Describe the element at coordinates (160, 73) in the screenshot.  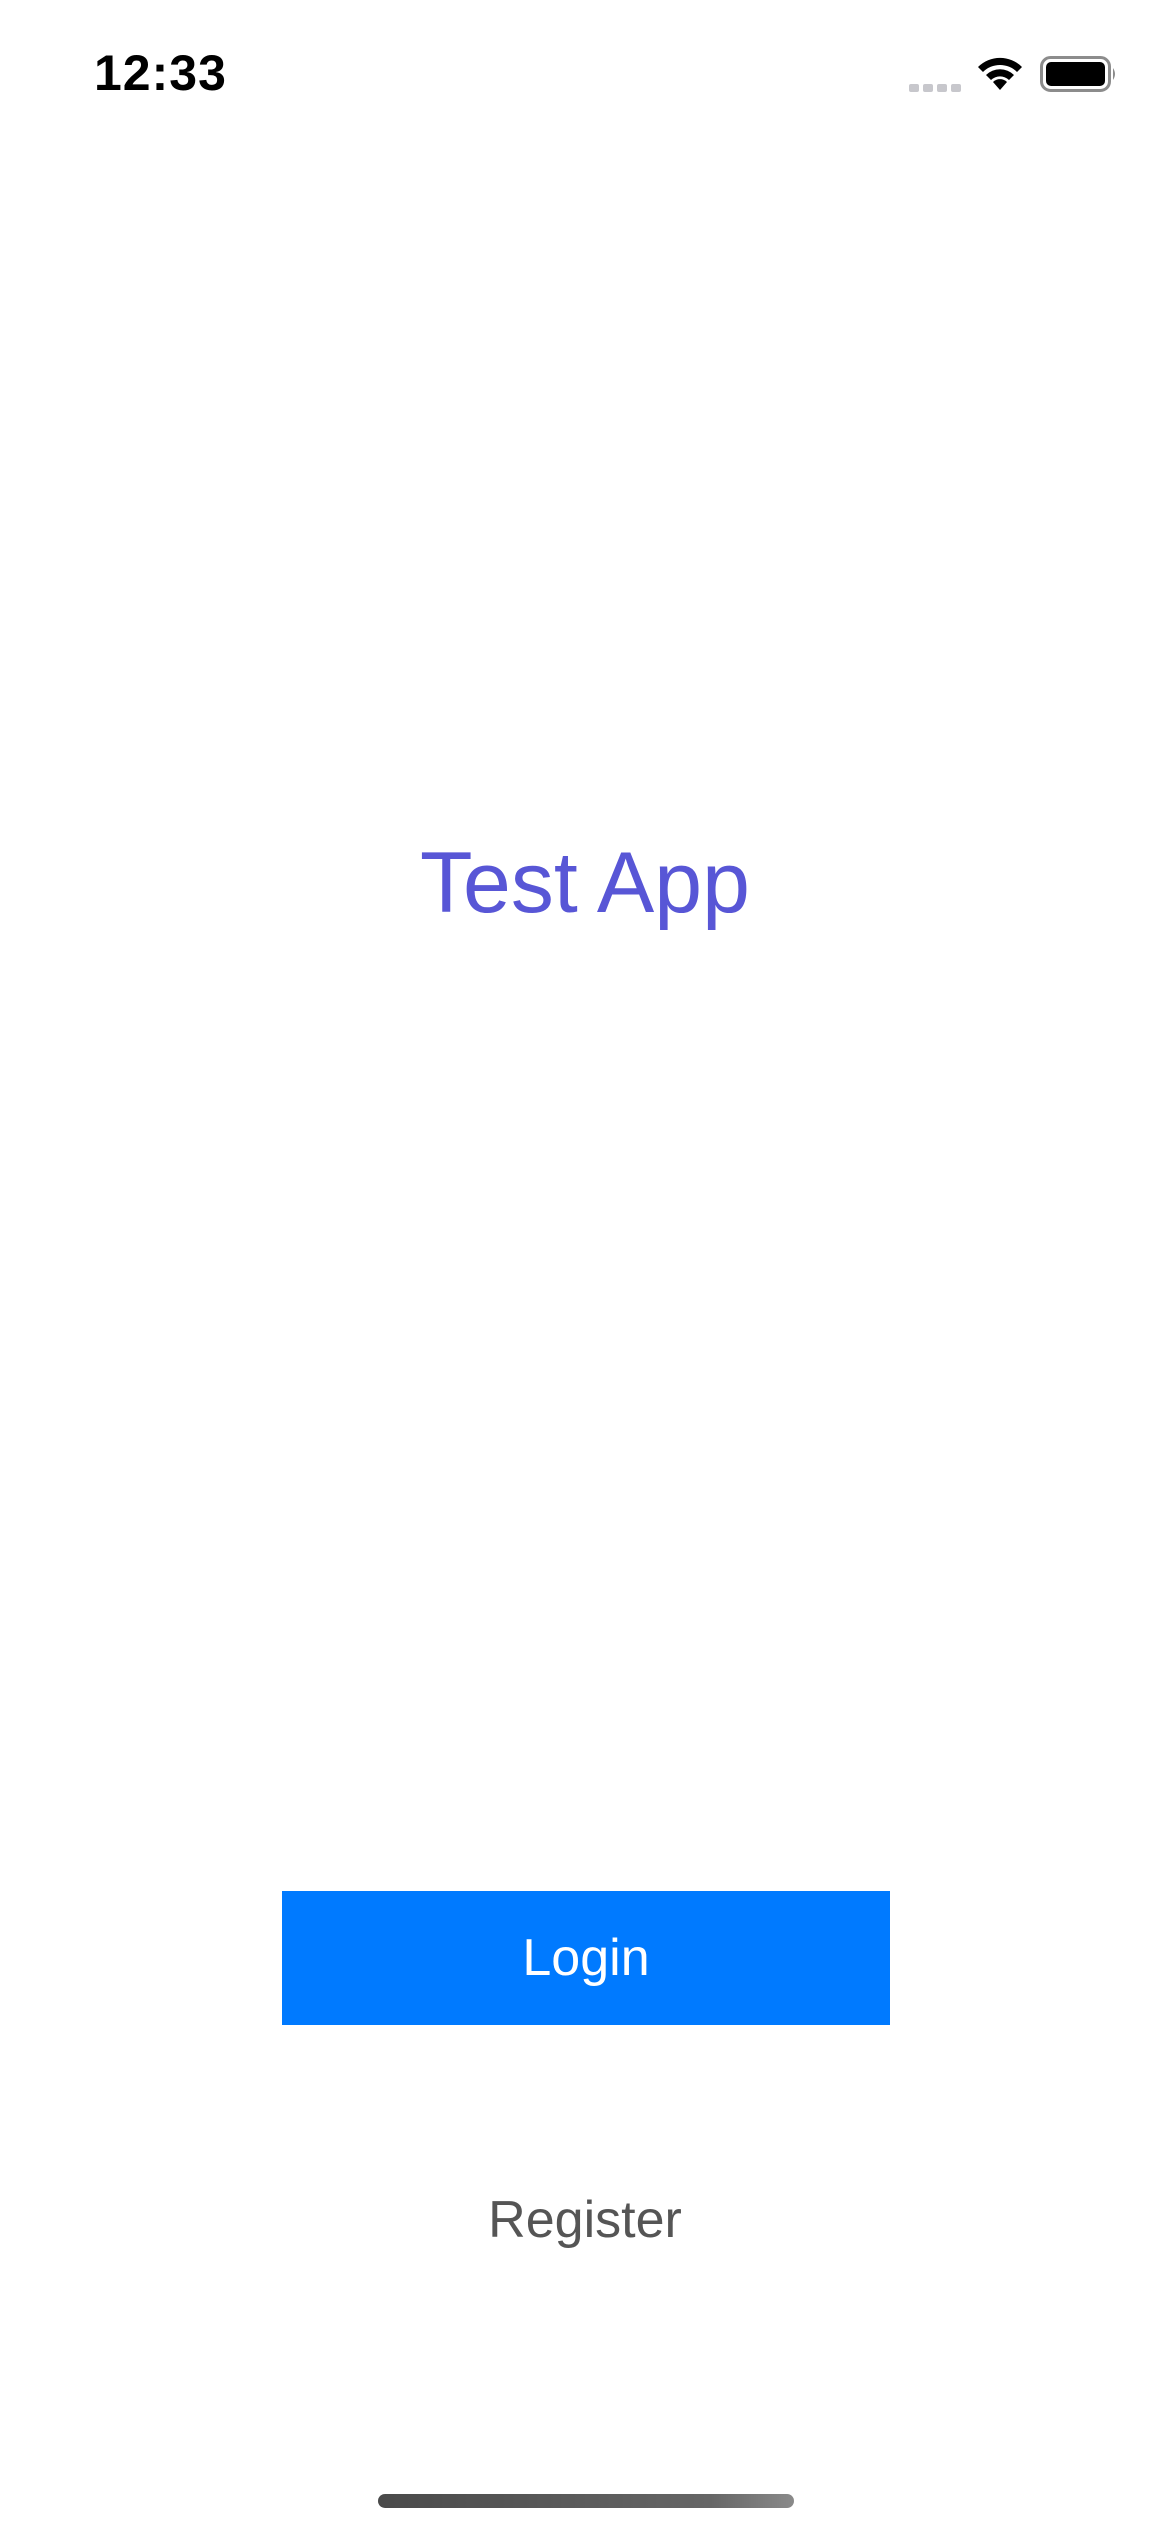
I see `status-time: 12:33` at that location.